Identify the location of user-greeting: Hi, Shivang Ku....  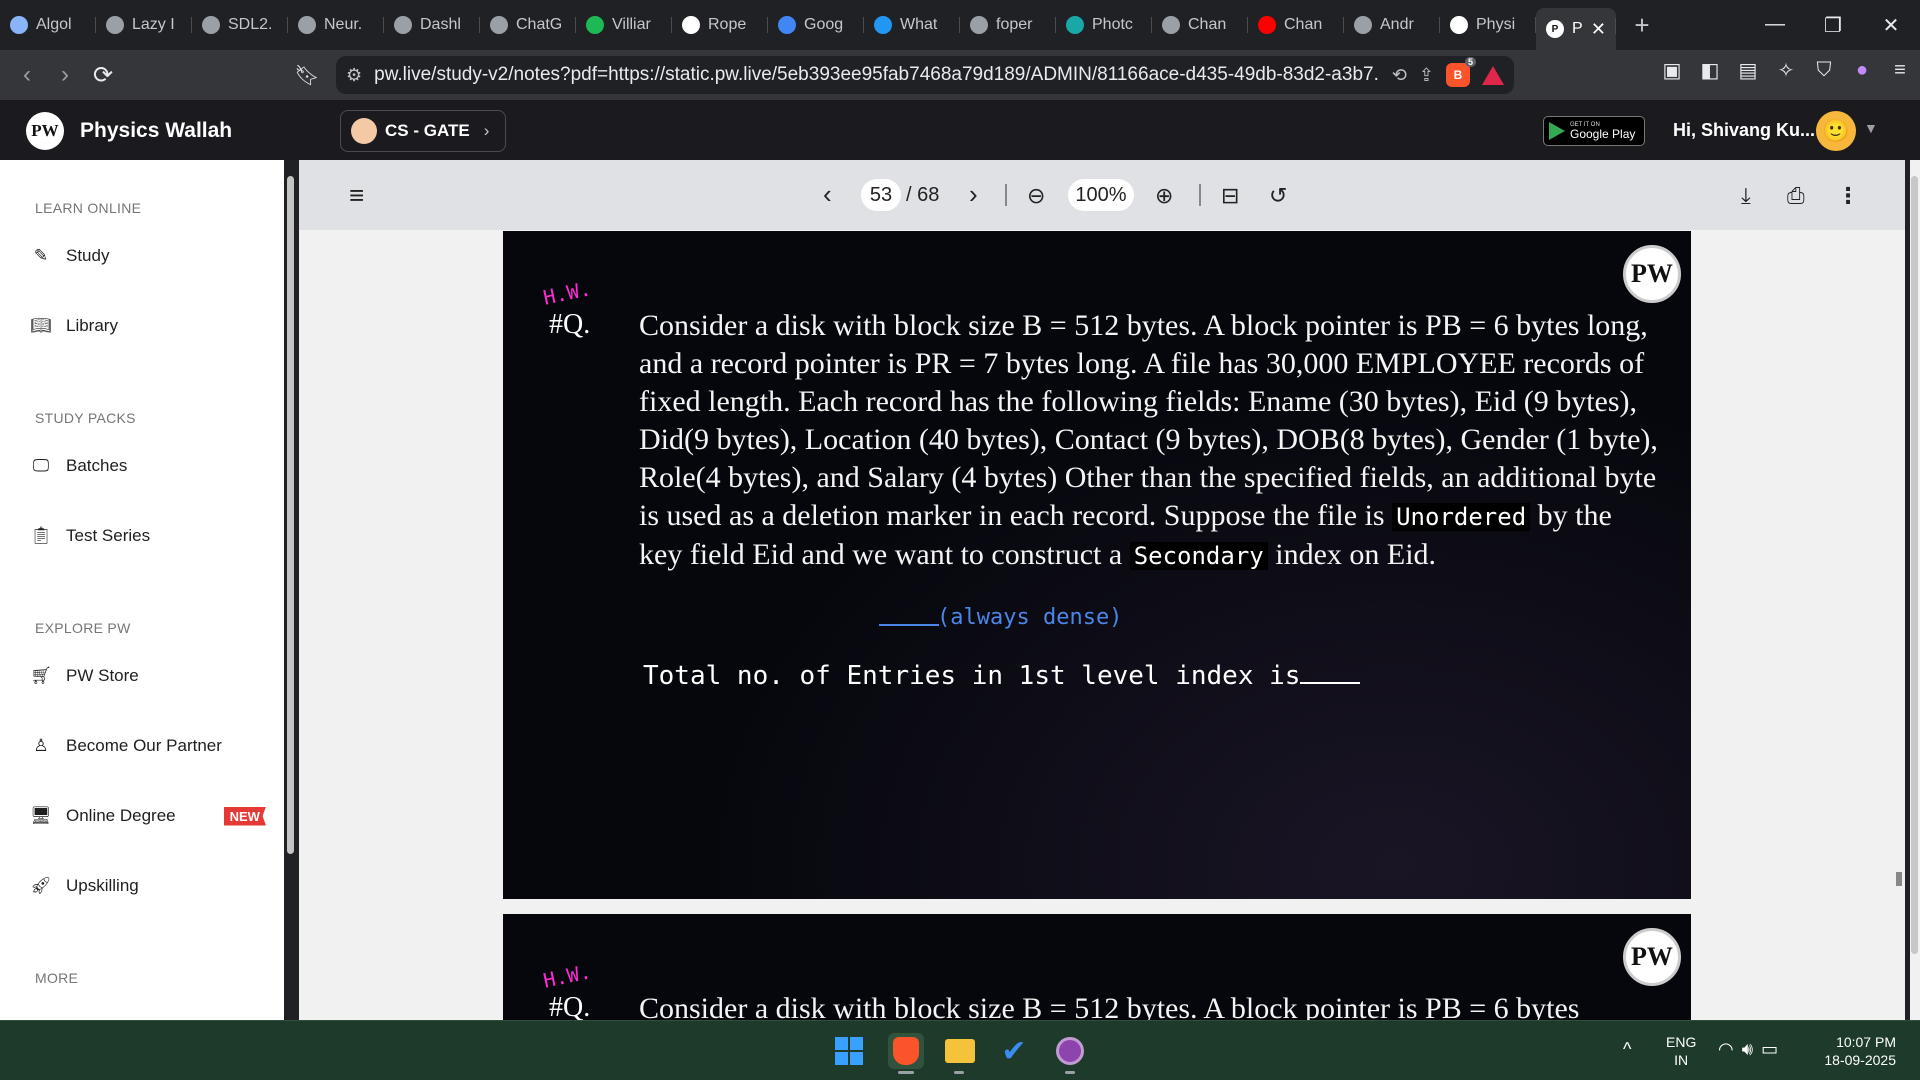
(1744, 130).